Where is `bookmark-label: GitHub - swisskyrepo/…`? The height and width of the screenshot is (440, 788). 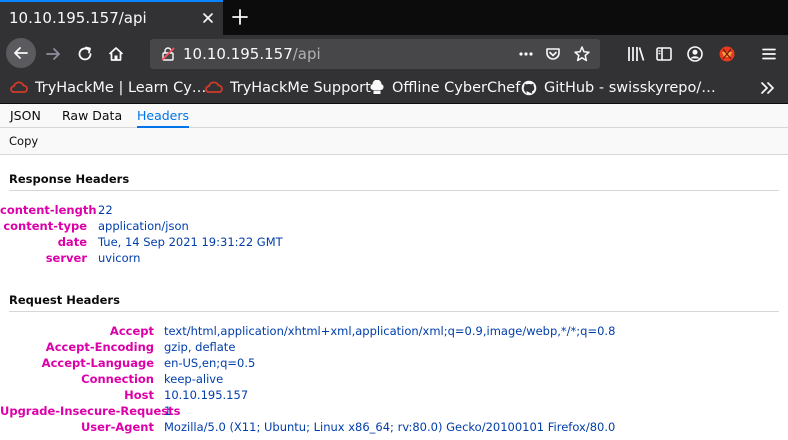 bookmark-label: GitHub - swisskyrepo/… is located at coordinates (630, 88).